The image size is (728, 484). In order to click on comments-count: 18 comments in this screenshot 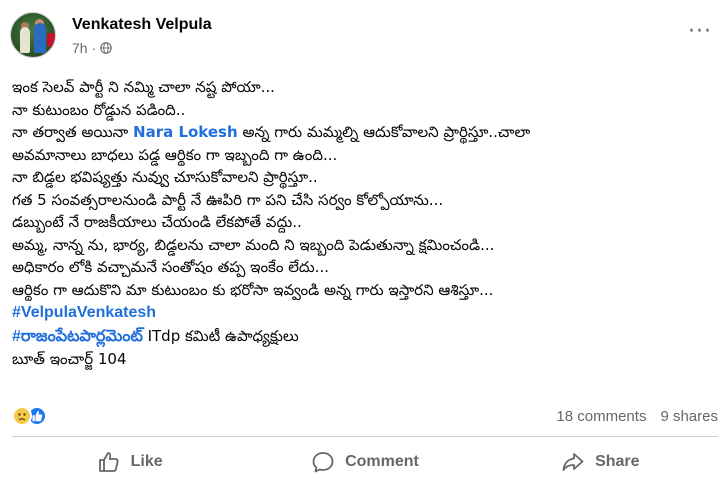, I will do `click(601, 416)`.